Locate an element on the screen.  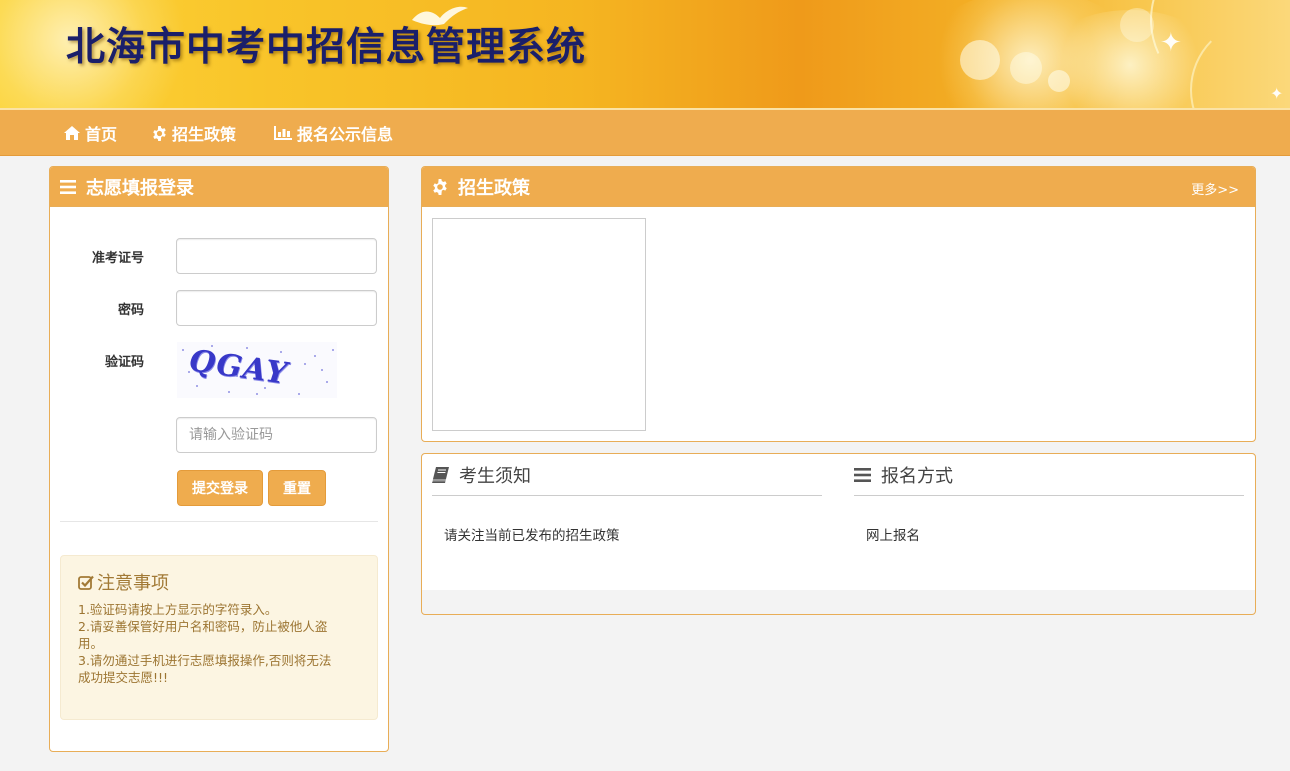
registration-method-title: 报名方式 is located at coordinates (917, 476).